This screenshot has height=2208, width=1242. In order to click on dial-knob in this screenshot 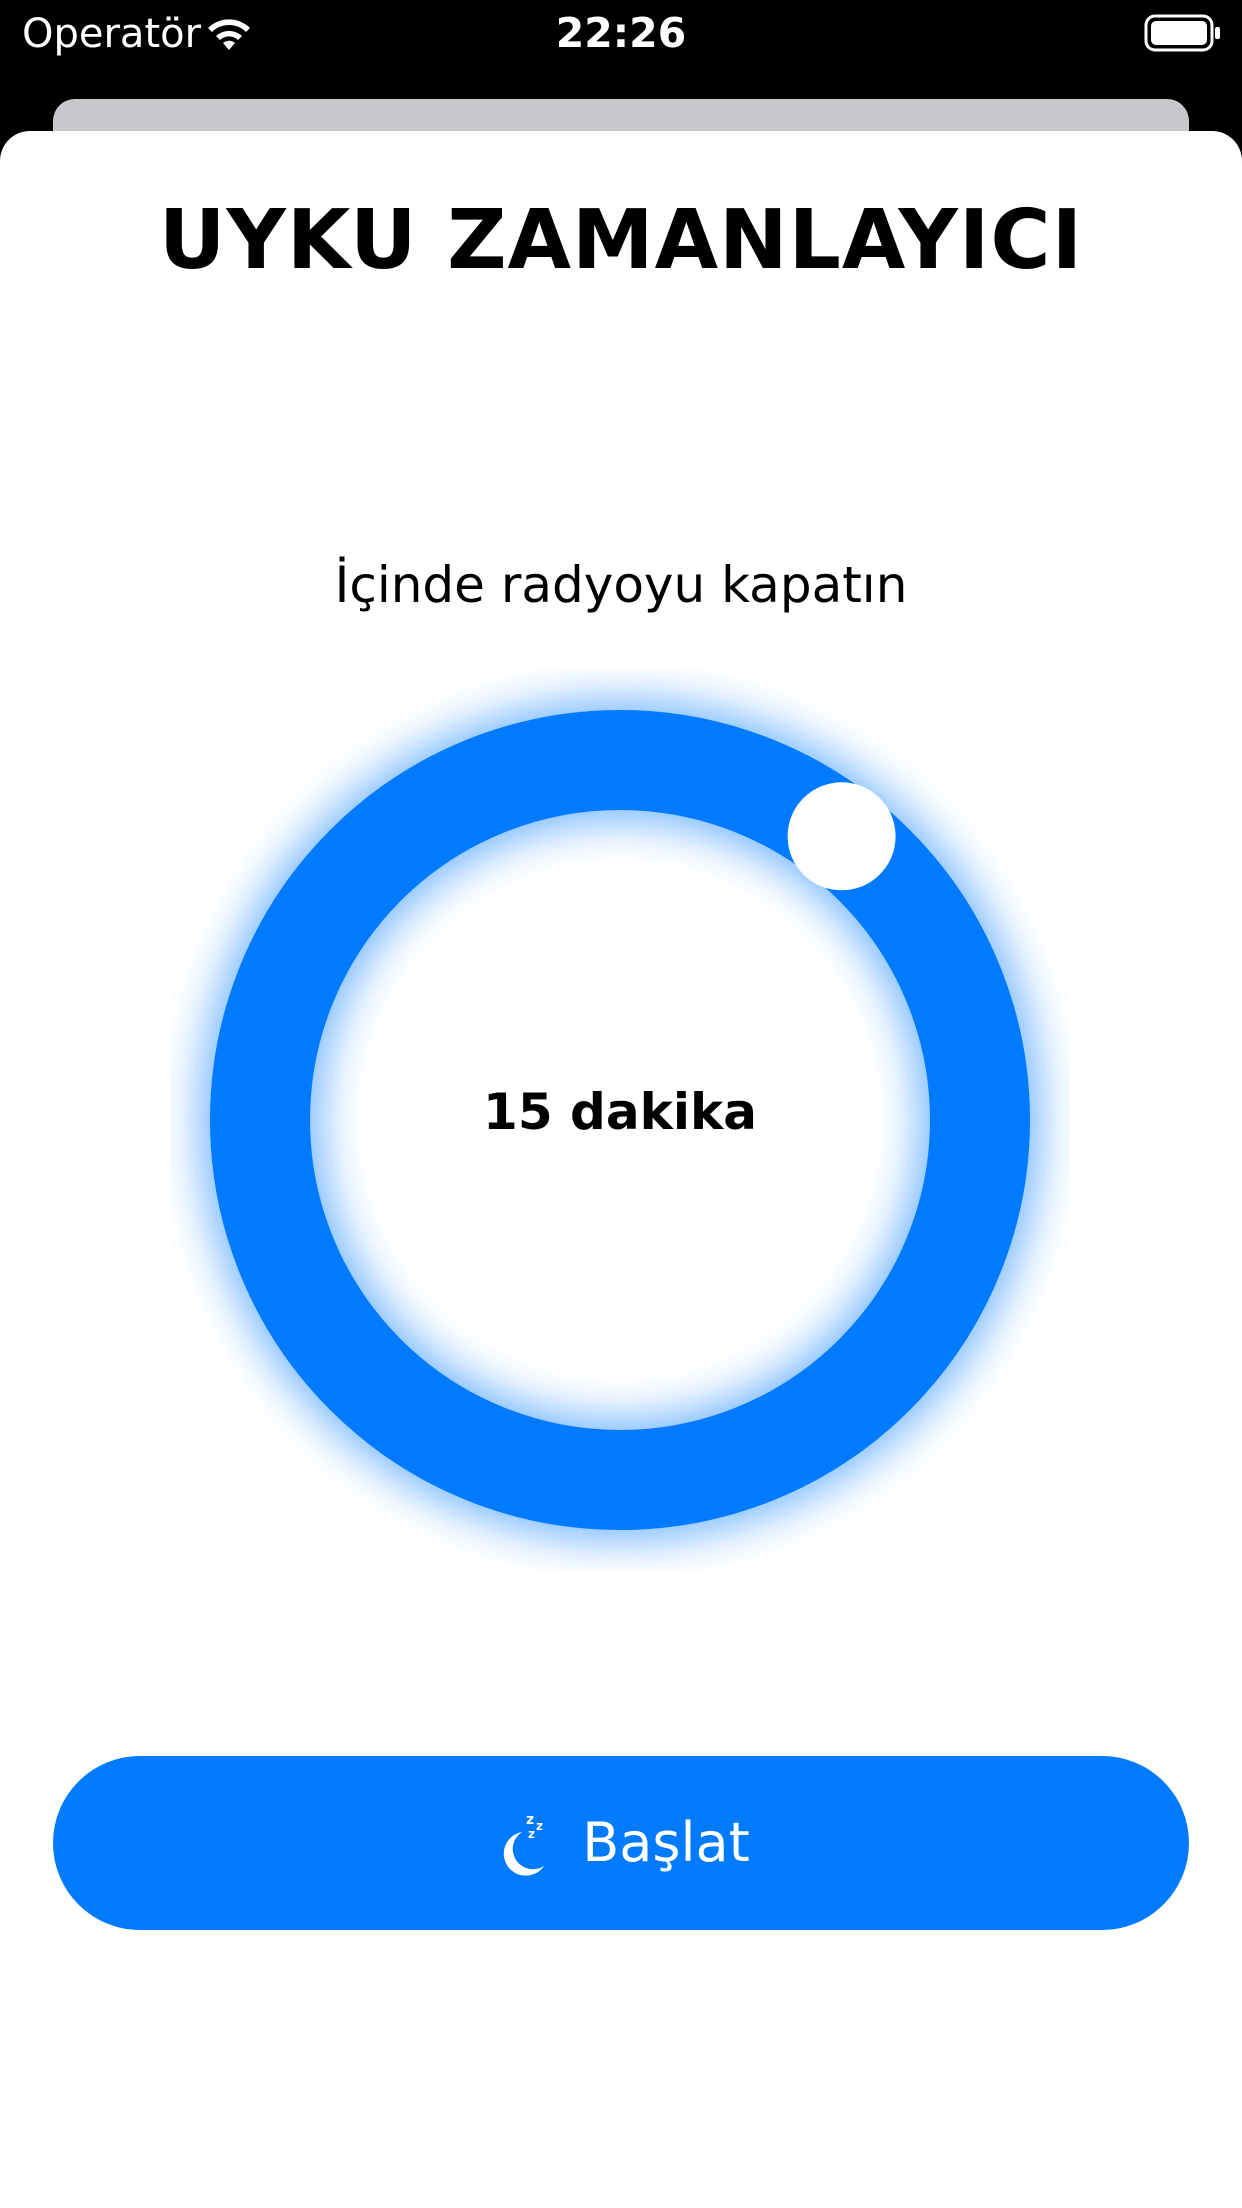, I will do `click(841, 836)`.